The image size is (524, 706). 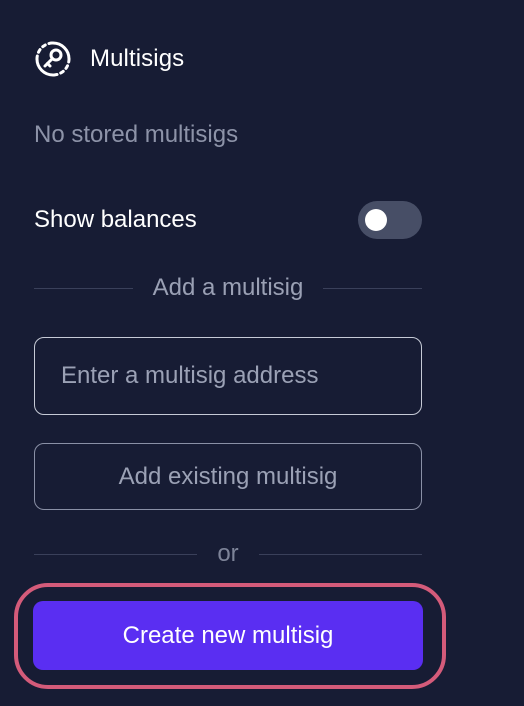 I want to click on panel-header: Multisigs, so click(x=108, y=59).